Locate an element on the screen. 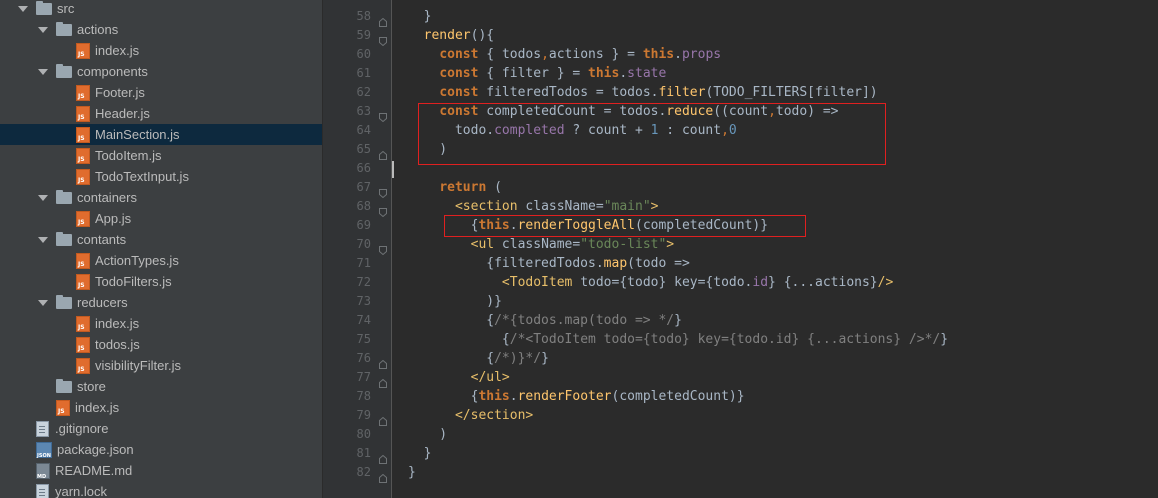  line-number: 81 is located at coordinates (363, 453).